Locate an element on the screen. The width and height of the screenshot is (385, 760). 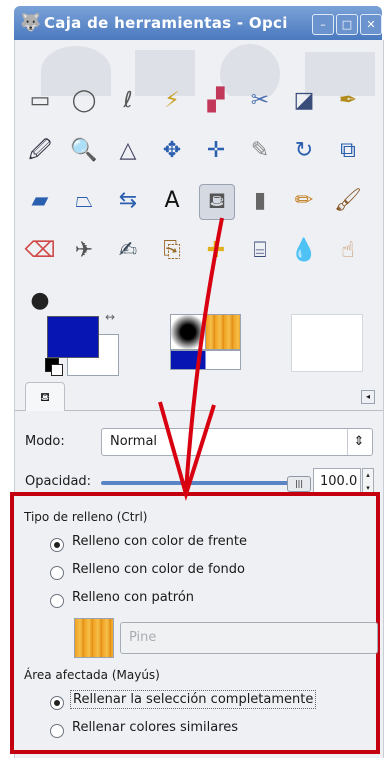
rotate-tool-icon: ↻ is located at coordinates (304, 151).